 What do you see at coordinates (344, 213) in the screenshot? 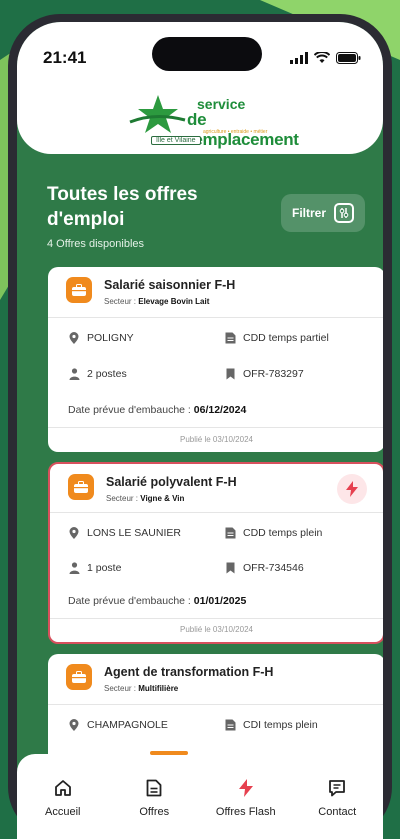
I see `filter-icon` at bounding box center [344, 213].